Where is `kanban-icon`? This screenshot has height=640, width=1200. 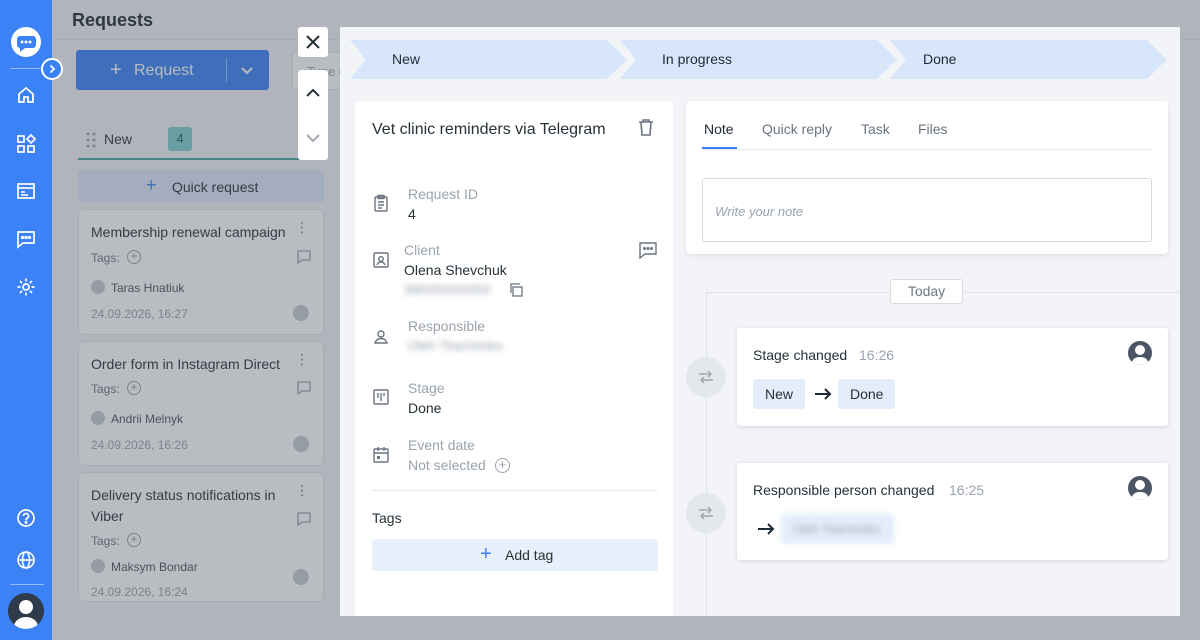
kanban-icon is located at coordinates (381, 397).